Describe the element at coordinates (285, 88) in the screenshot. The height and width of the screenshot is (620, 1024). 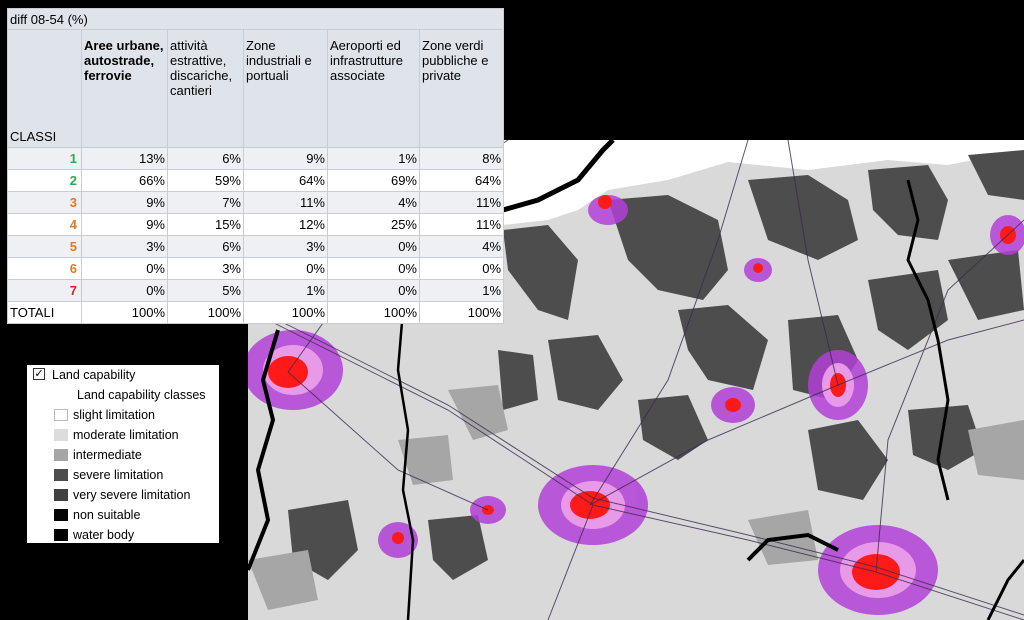
I see `column-header: Zone industriali e portuali` at that location.